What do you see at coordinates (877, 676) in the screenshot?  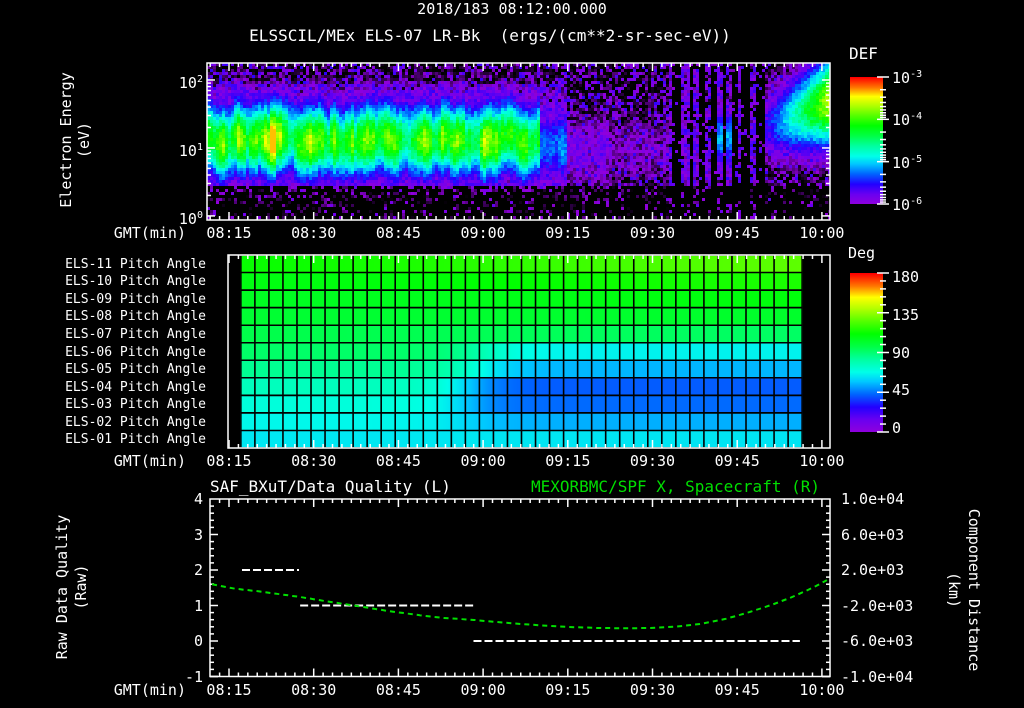 I see `quality-ytick-right-5: -1.0e+04` at bounding box center [877, 676].